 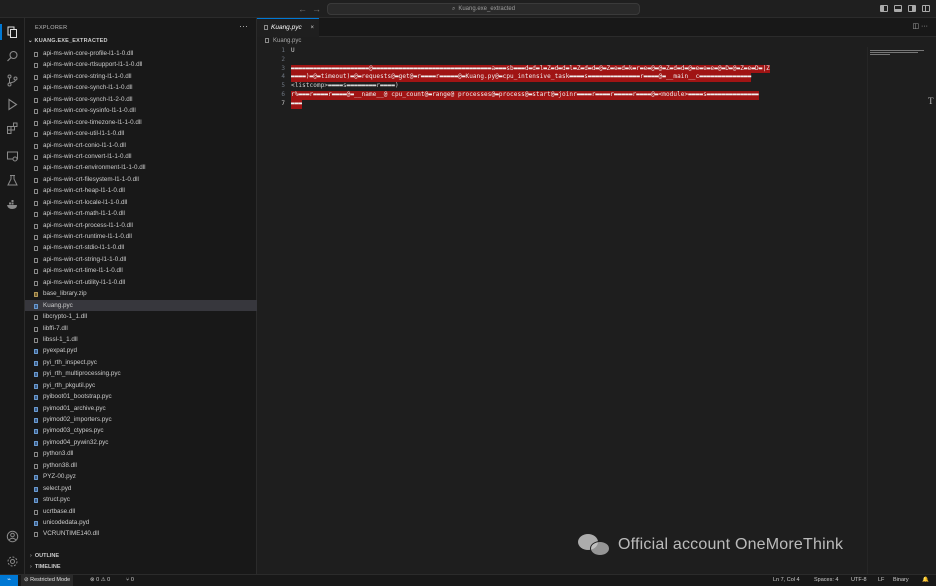 I want to click on file-tree-item: api-ms-win-crt-locale-l1-1-0.dll, so click(x=141, y=202).